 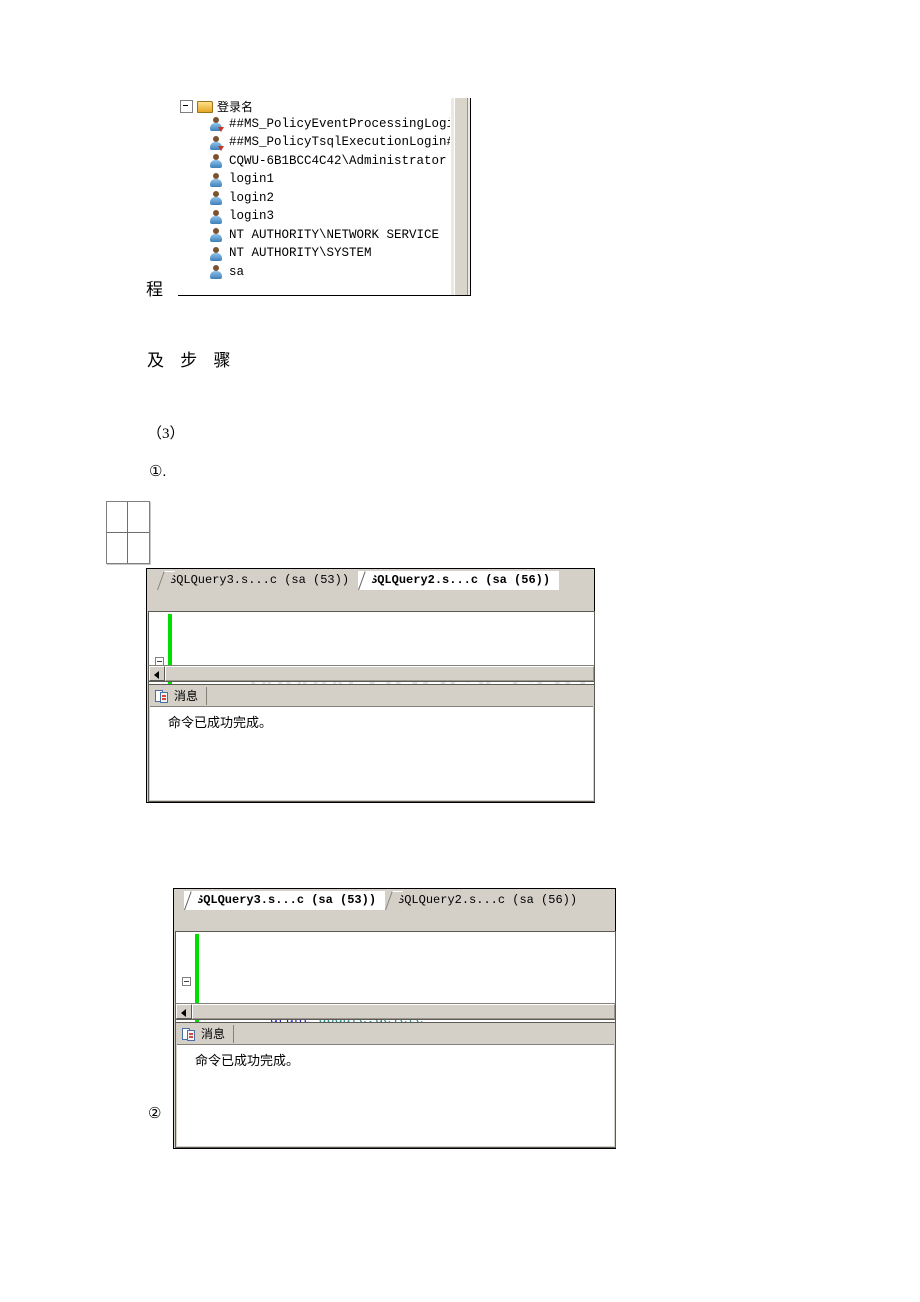 I want to click on scrollbar-thumb, so click(x=461, y=196).